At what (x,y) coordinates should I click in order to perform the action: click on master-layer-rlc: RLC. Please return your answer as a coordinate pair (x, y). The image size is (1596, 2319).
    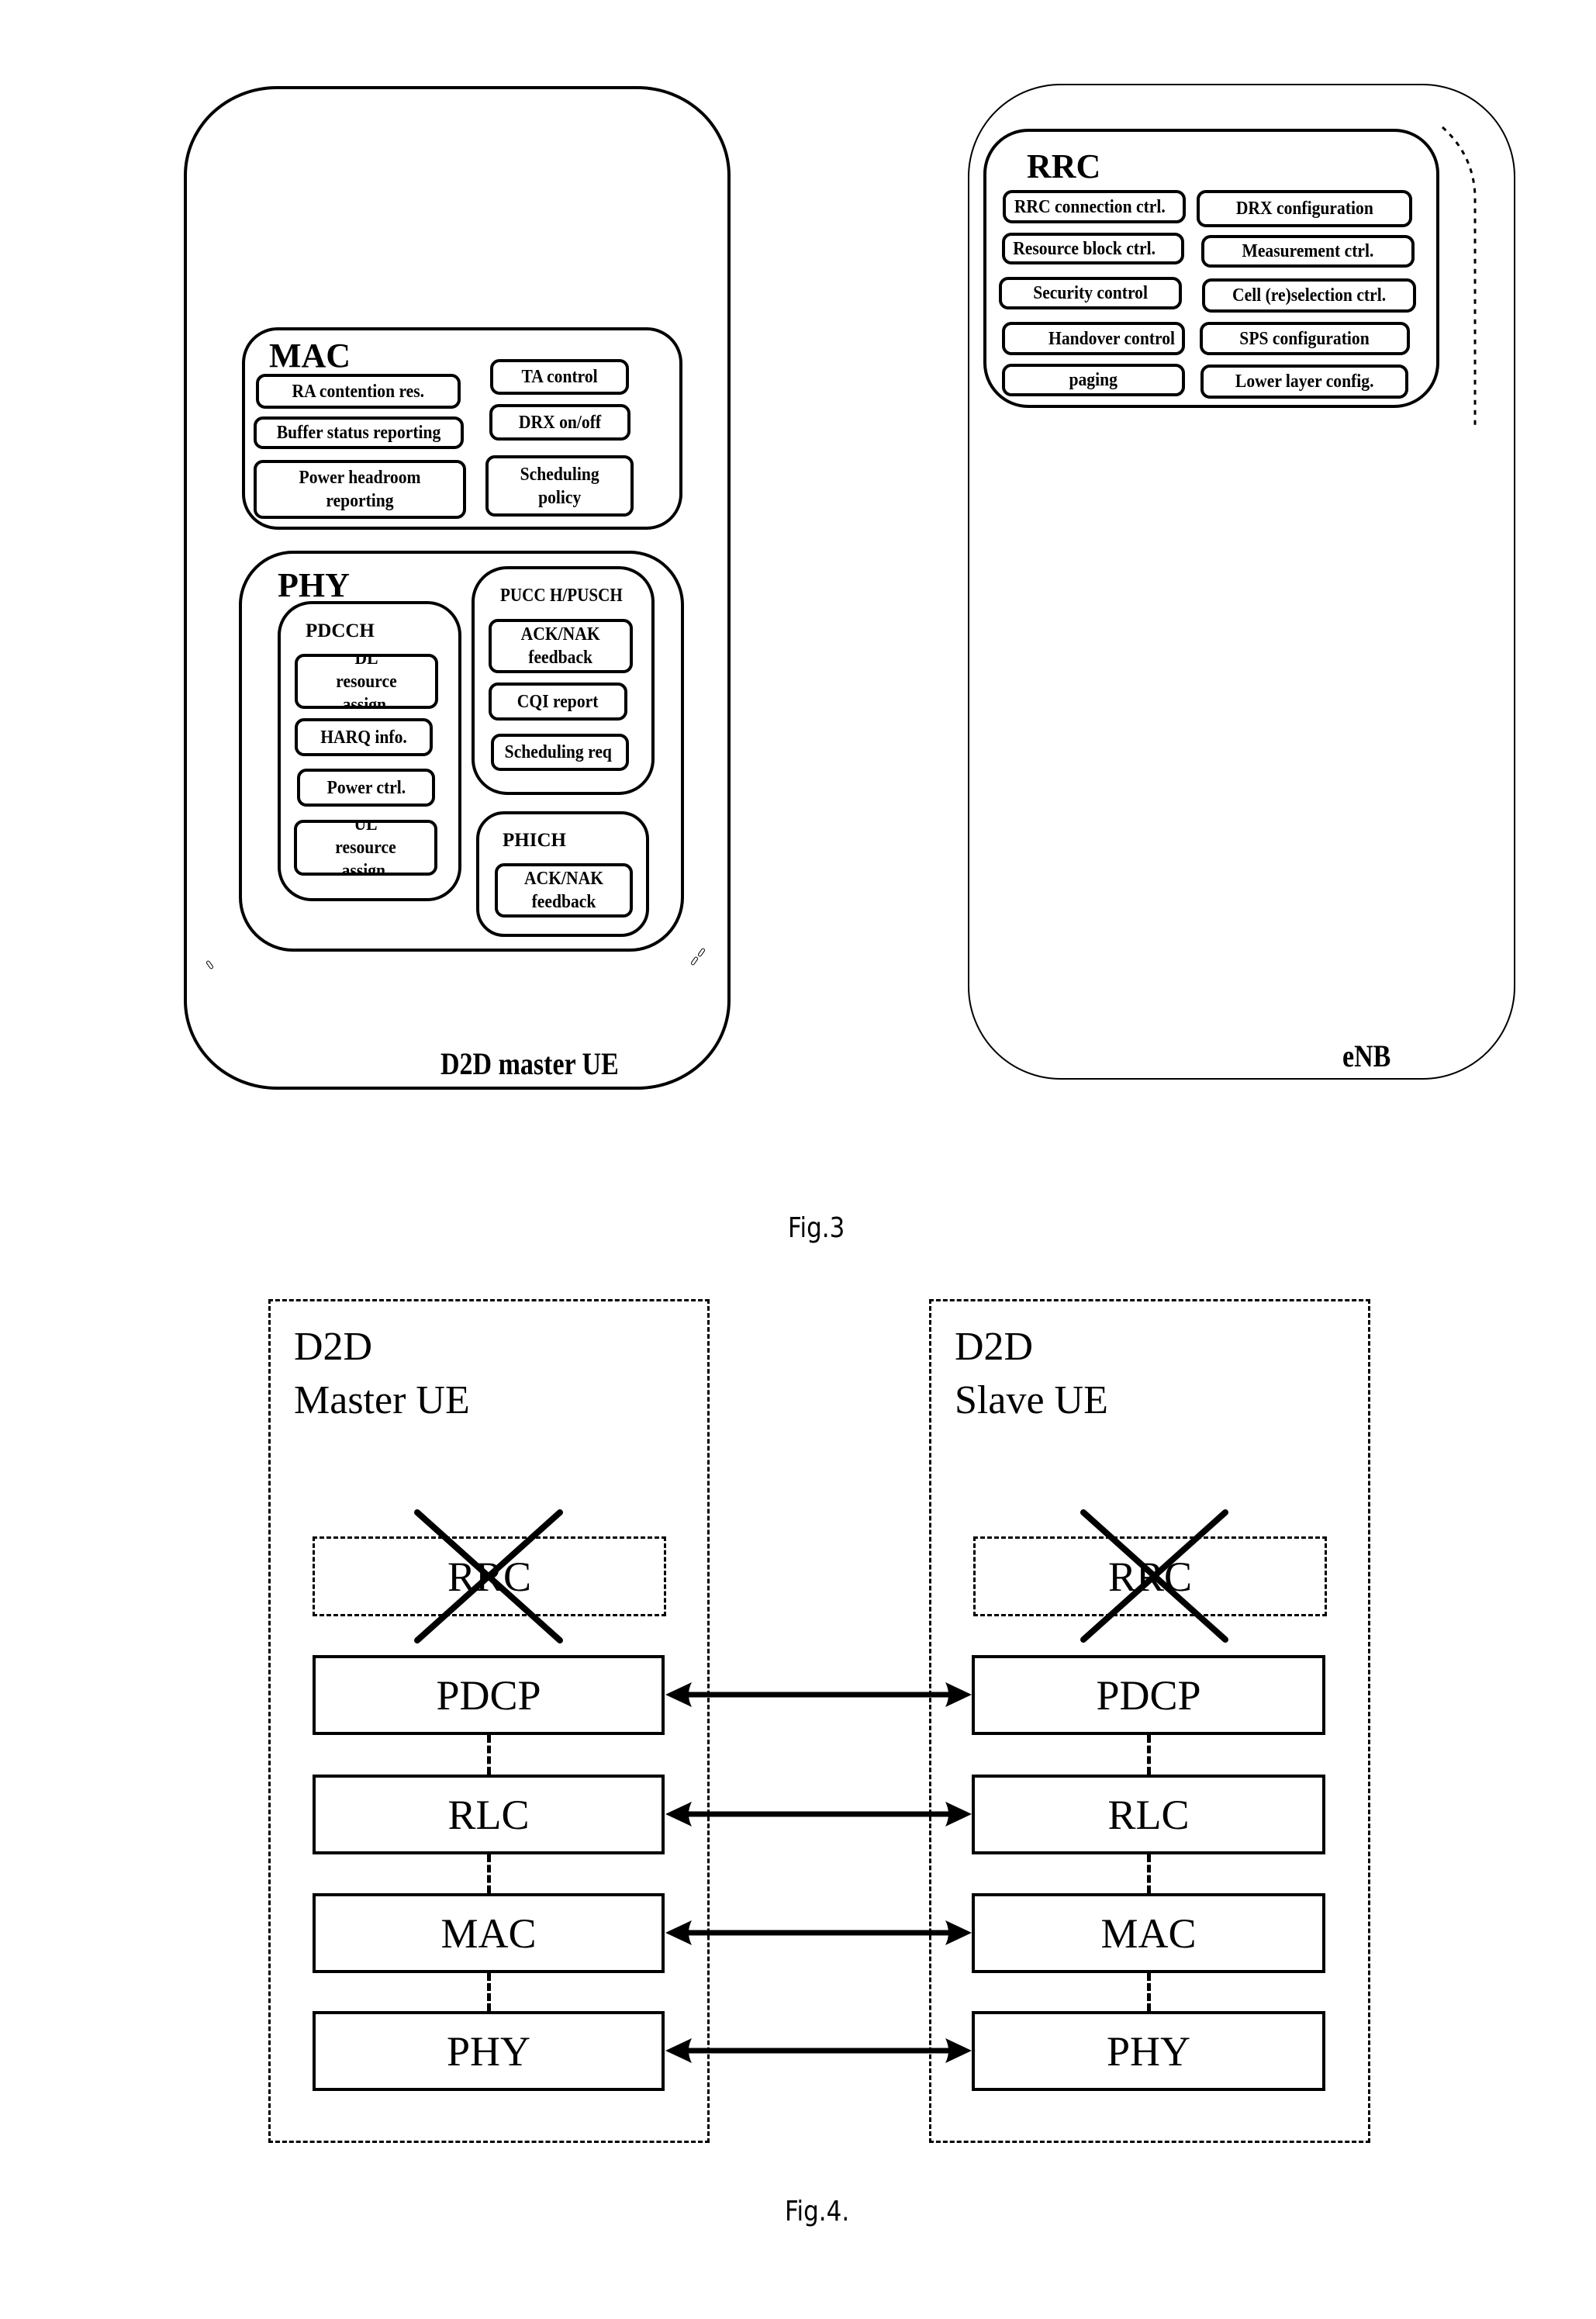
    Looking at the image, I should click on (489, 1814).